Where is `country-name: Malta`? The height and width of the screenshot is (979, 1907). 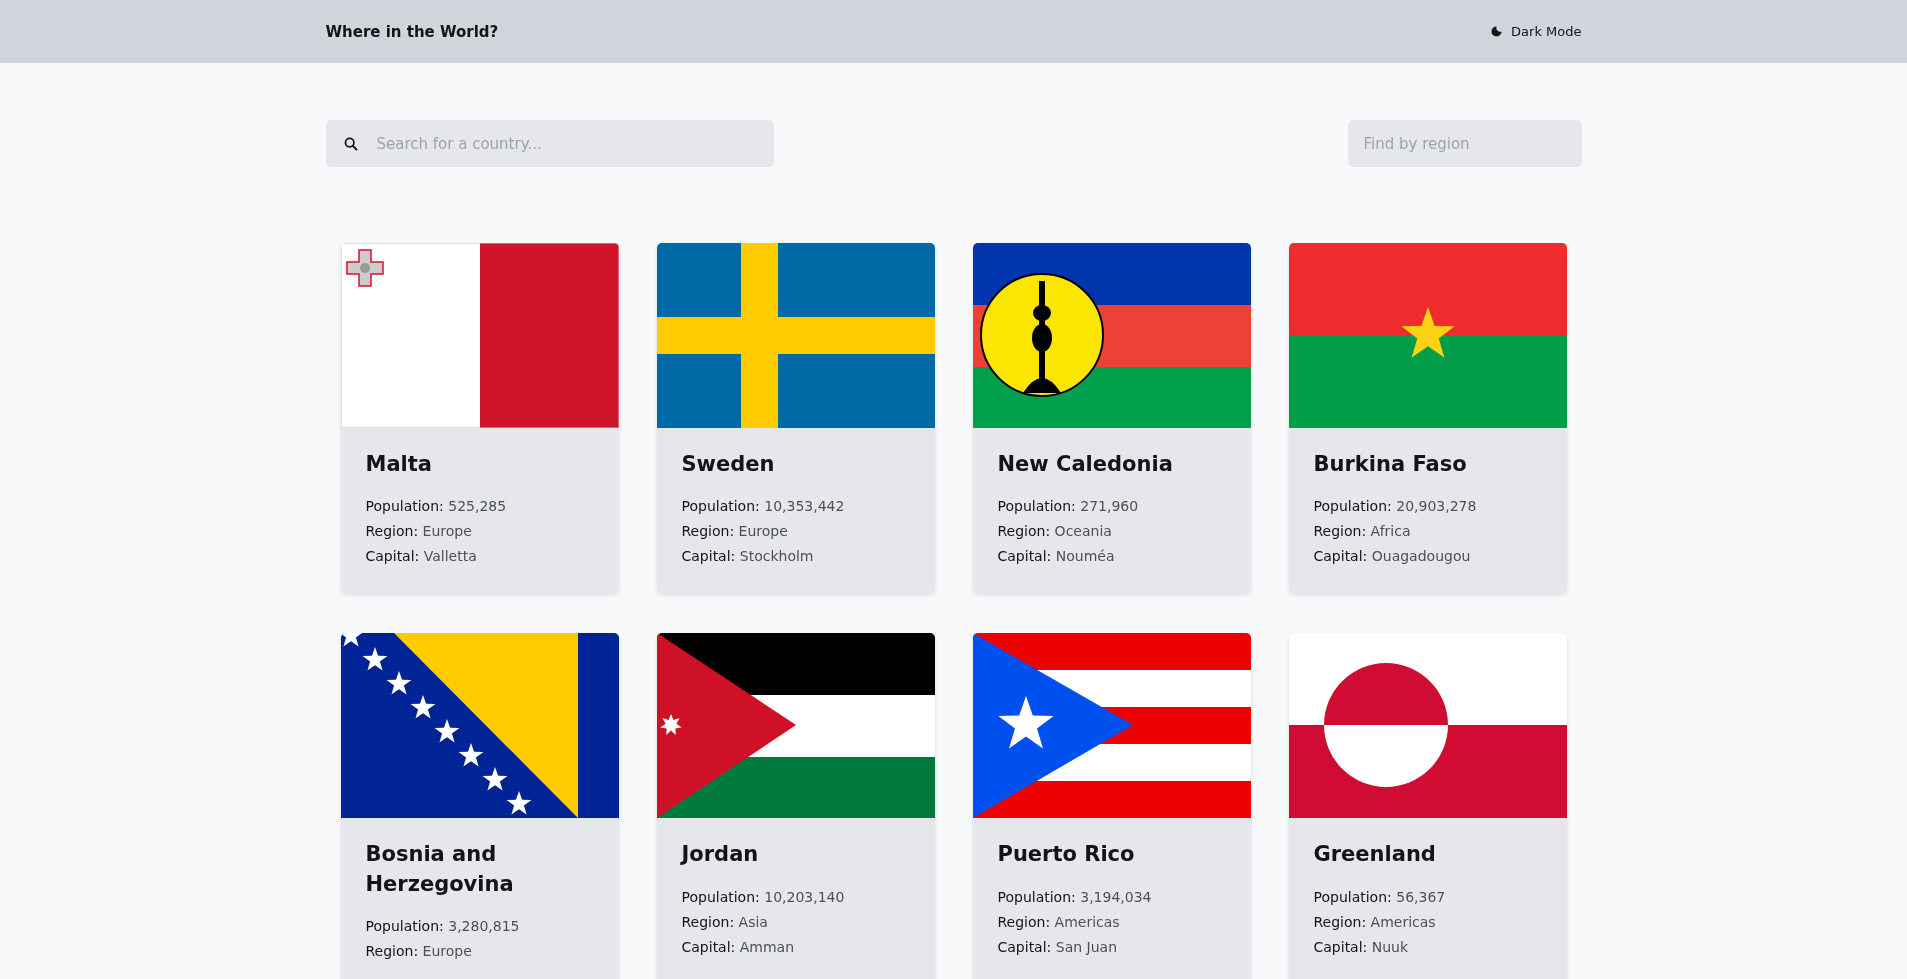
country-name: Malta is located at coordinates (399, 464).